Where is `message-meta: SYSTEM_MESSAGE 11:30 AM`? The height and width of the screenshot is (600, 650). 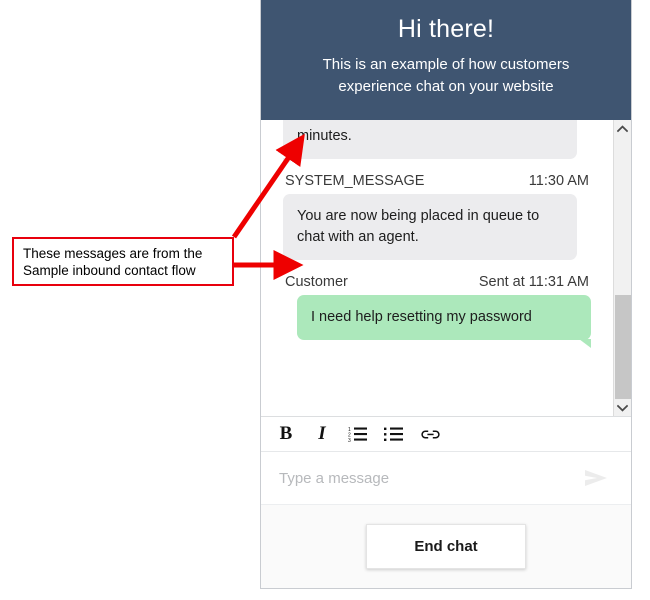 message-meta: SYSTEM_MESSAGE 11:30 AM is located at coordinates (437, 178).